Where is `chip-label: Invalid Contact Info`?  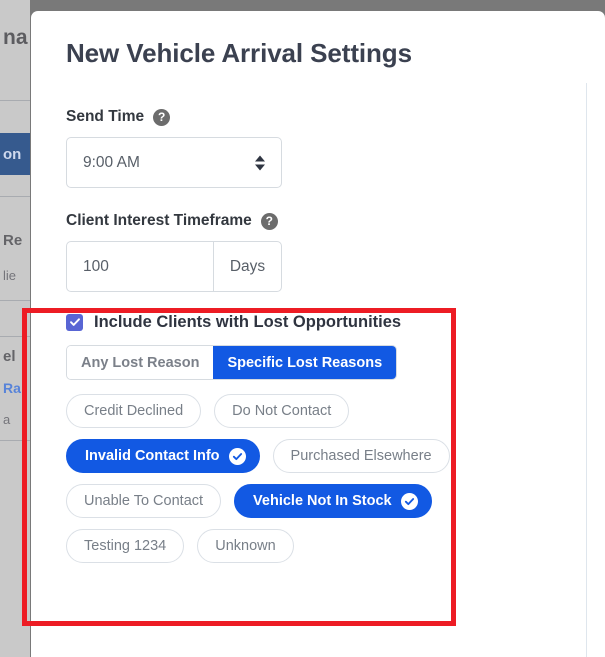
chip-label: Invalid Contact Info is located at coordinates (152, 456).